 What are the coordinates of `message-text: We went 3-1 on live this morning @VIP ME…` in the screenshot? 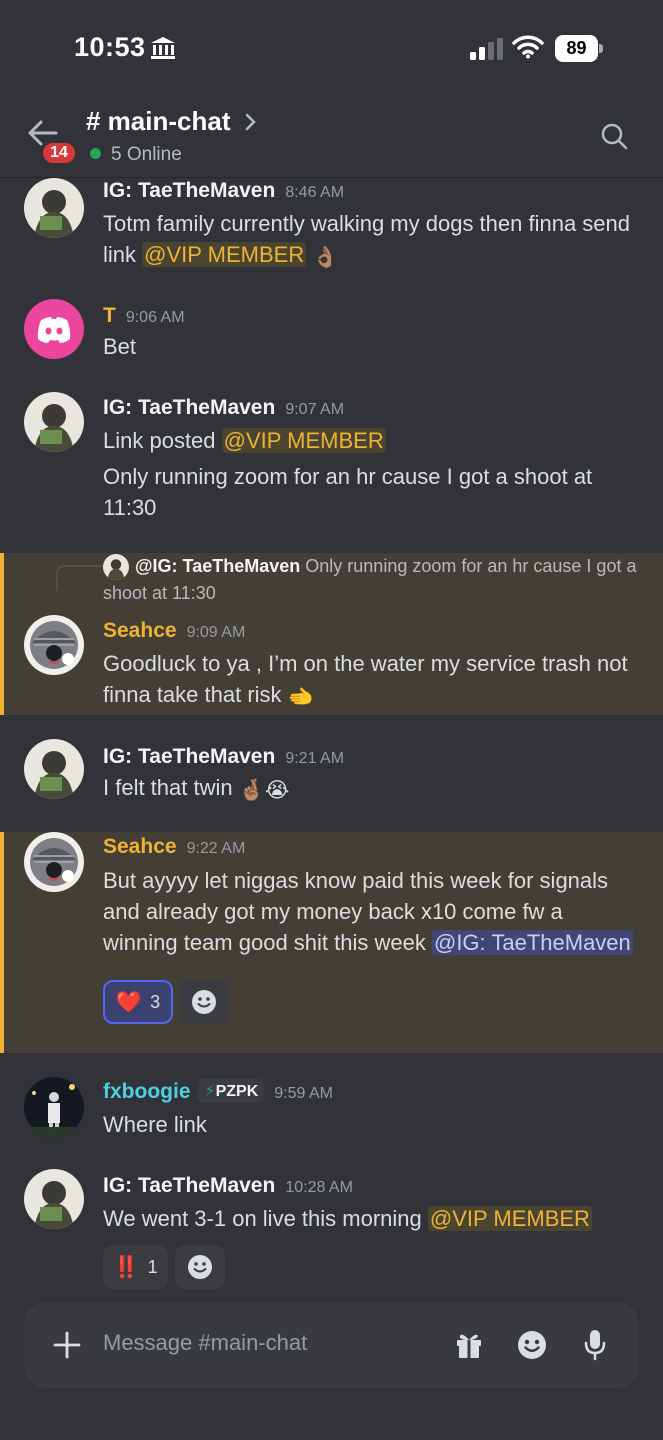 It's located at (347, 1218).